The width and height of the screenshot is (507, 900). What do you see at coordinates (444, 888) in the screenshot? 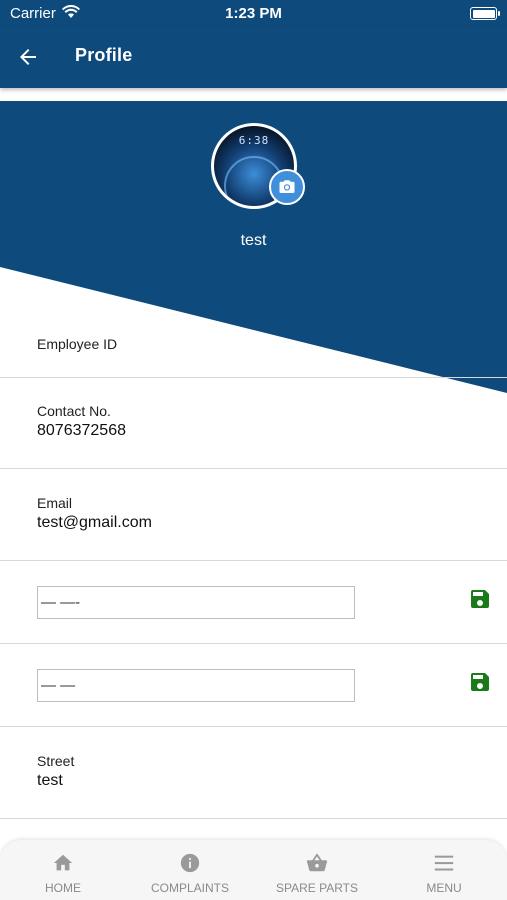
I see `nav-menu-label: MENU` at bounding box center [444, 888].